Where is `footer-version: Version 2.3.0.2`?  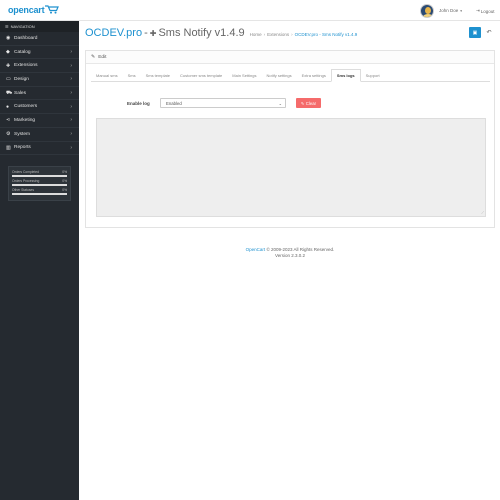
footer-version: Version 2.3.0.2 is located at coordinates (290, 255).